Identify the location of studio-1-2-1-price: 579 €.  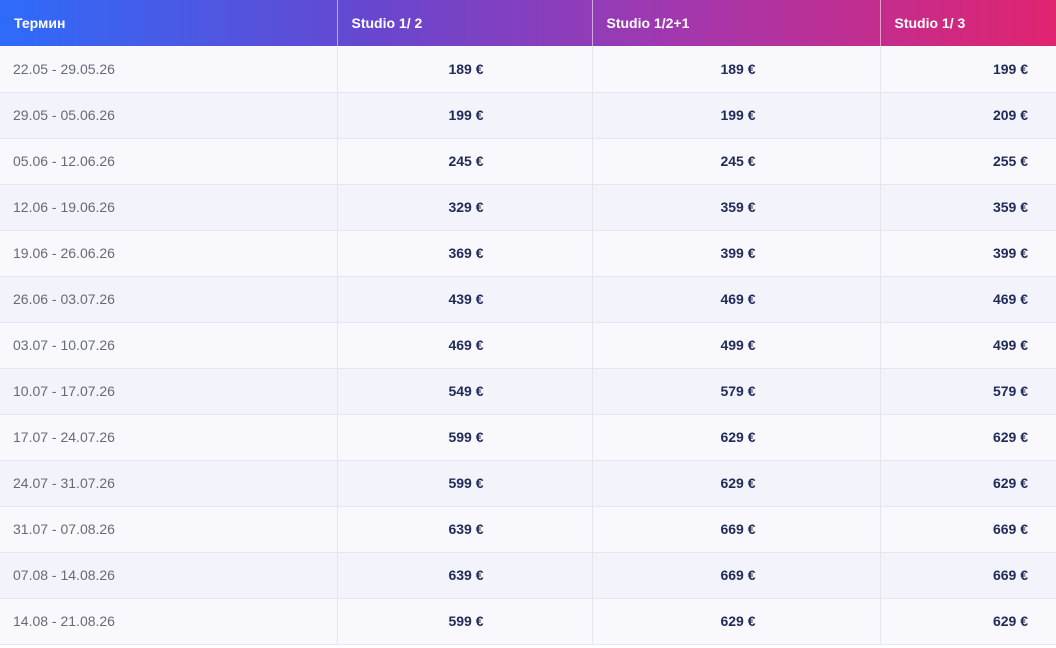
(736, 391).